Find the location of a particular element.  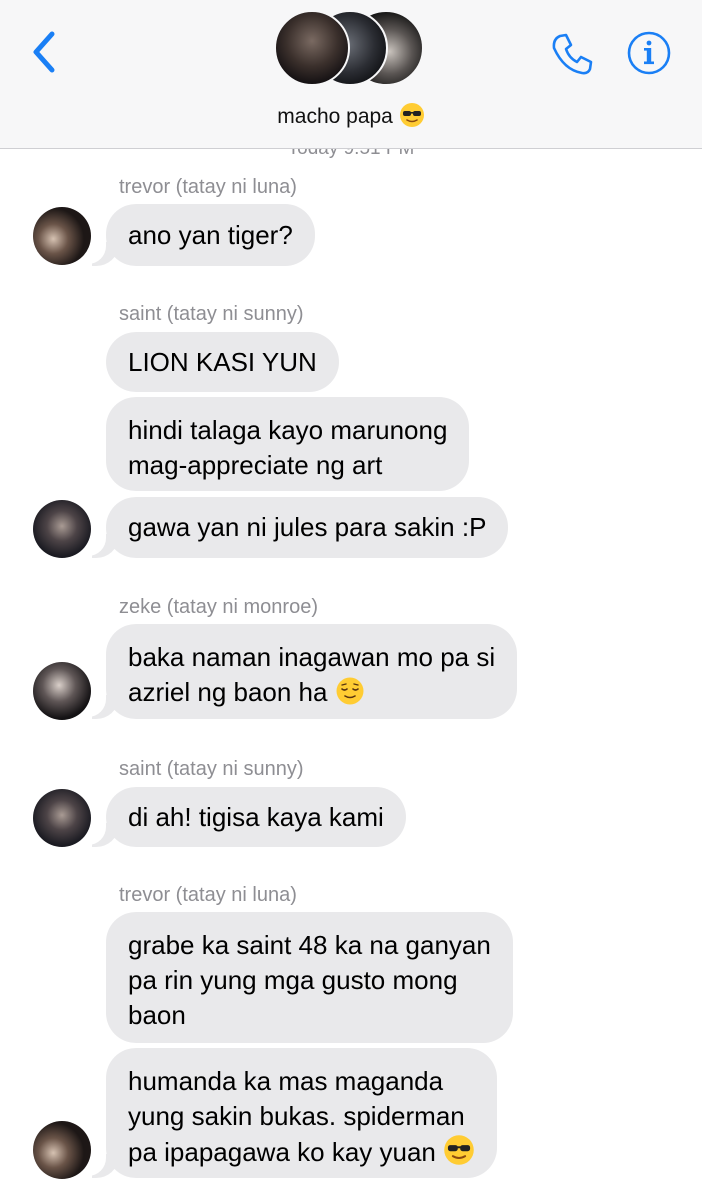

phone-icon is located at coordinates (572, 54).